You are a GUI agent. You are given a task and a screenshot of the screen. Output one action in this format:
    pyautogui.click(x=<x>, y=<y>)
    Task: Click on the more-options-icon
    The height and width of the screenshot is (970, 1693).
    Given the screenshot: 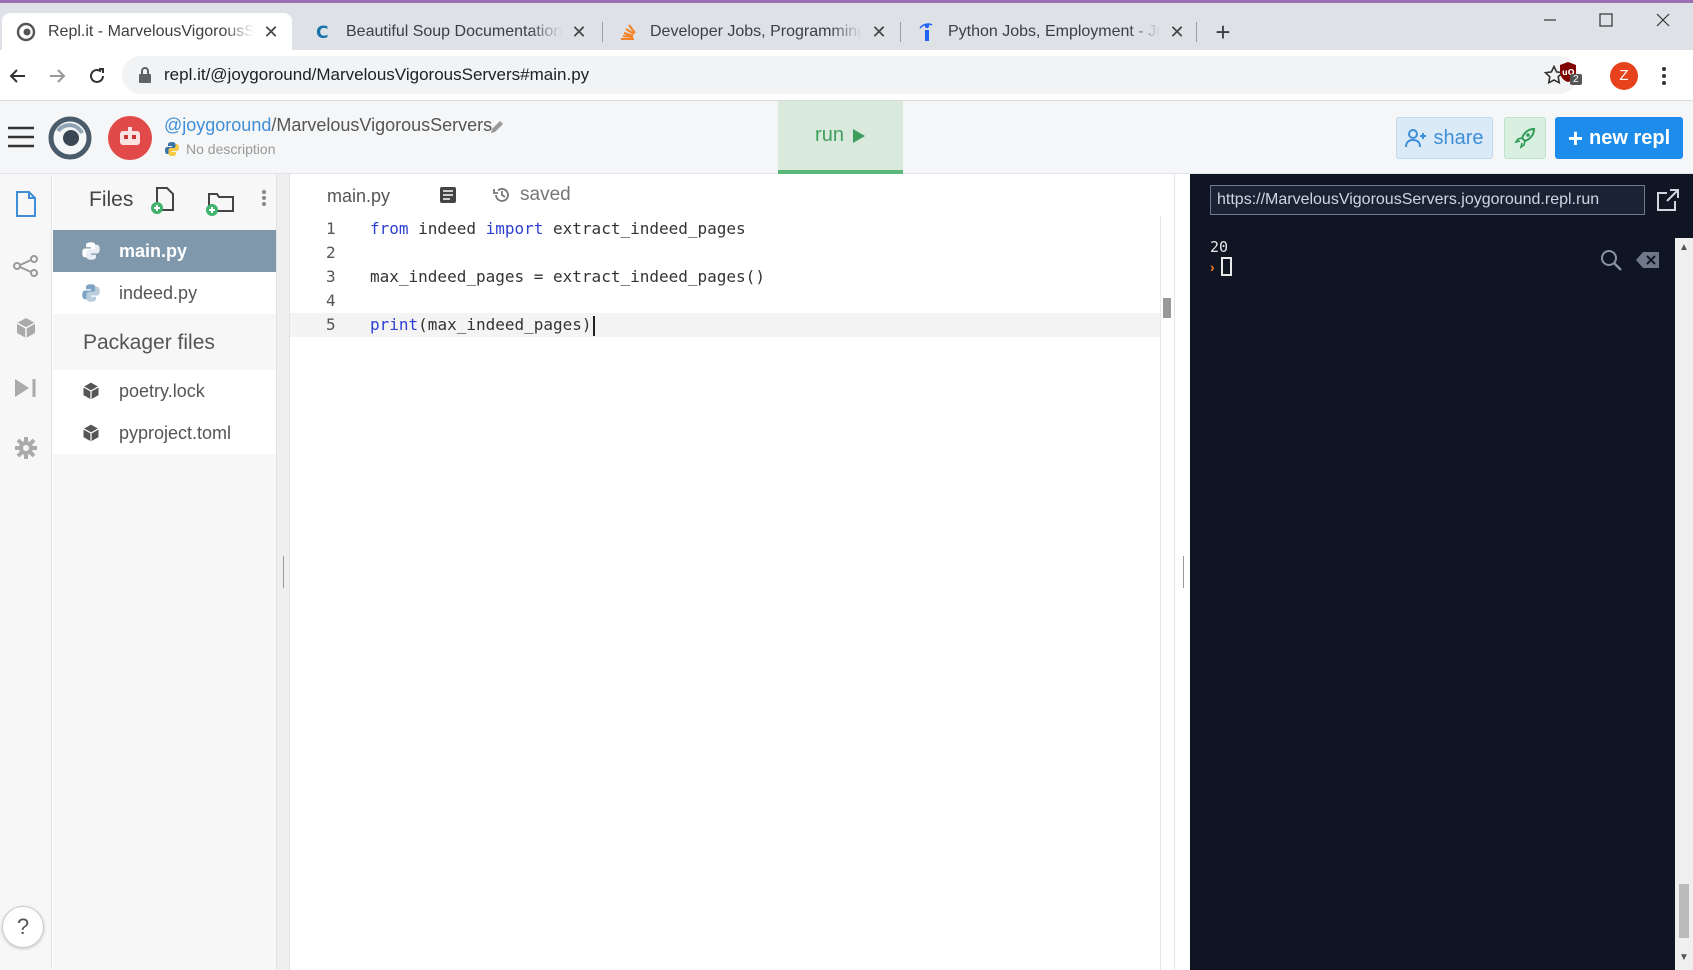 What is the action you would take?
    pyautogui.click(x=265, y=201)
    